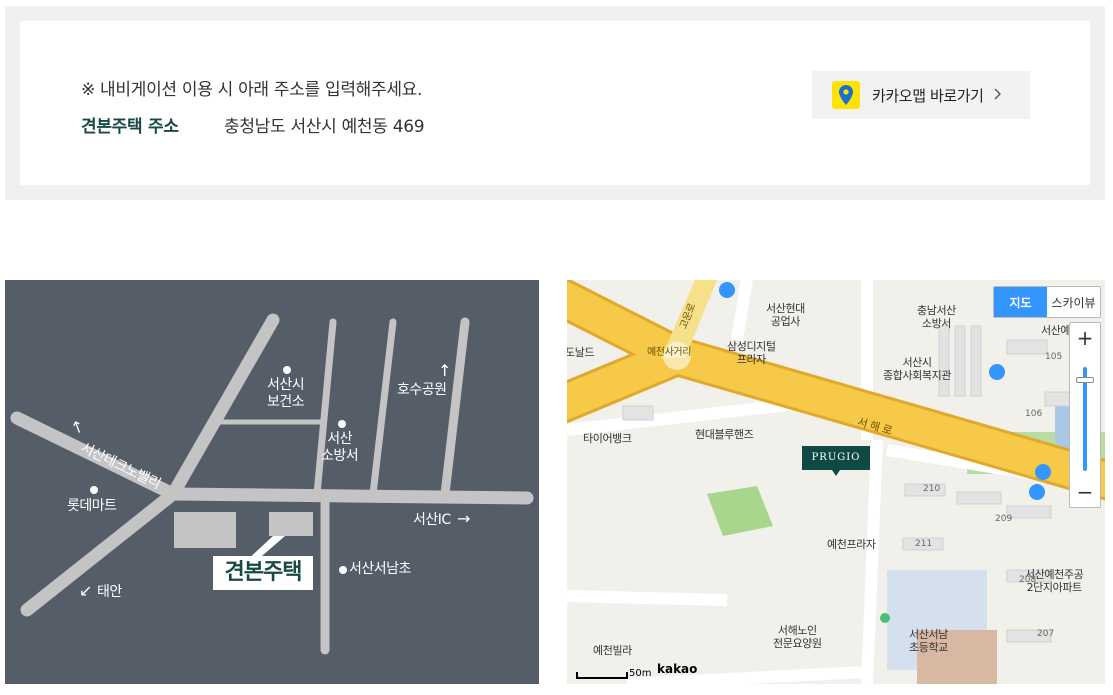  Describe the element at coordinates (928, 641) in the screenshot. I see `place-seonam-elem: 서산서남 초등학교` at that location.